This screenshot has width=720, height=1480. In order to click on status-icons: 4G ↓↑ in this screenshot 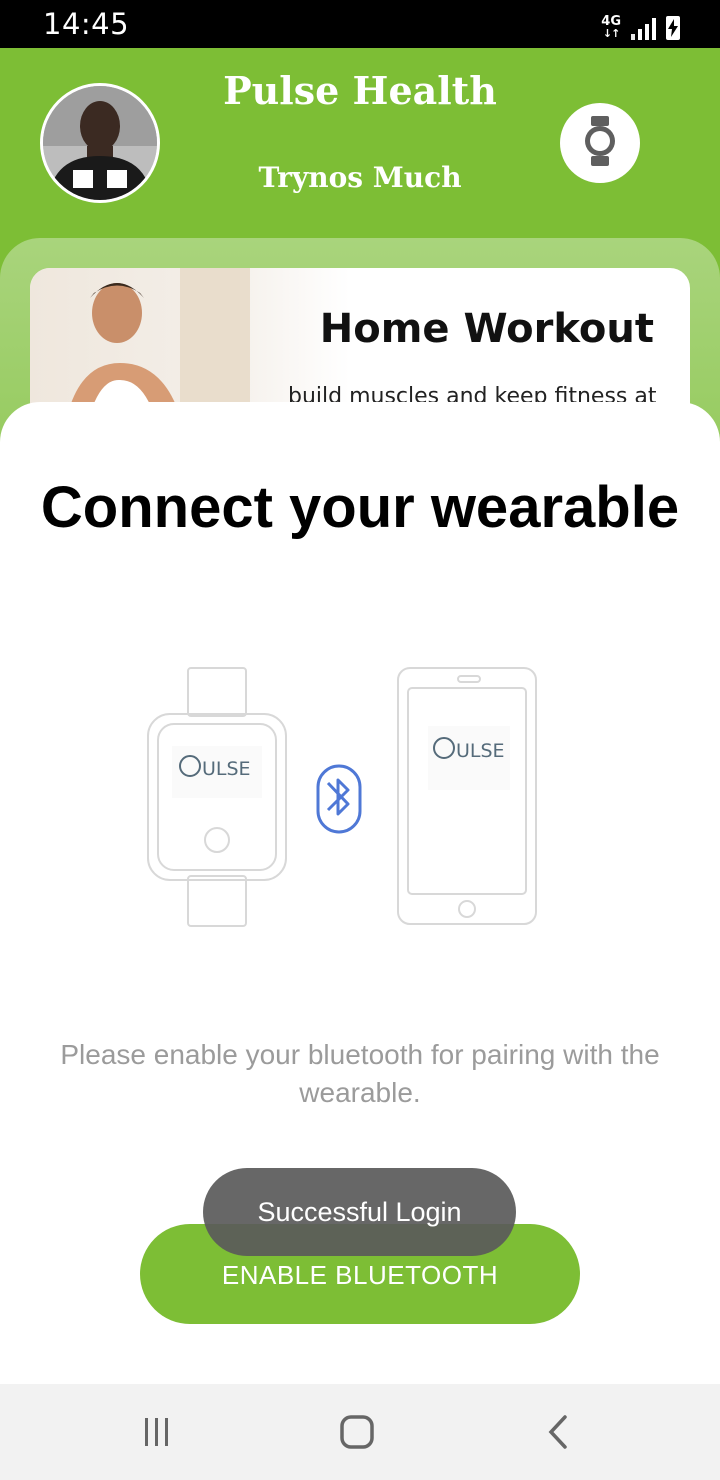, I will do `click(640, 25)`.